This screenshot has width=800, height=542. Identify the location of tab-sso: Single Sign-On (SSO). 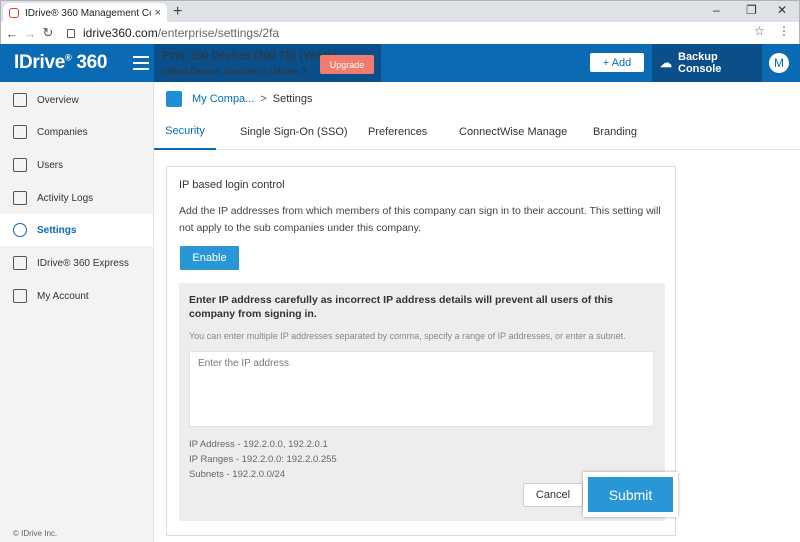
(294, 132).